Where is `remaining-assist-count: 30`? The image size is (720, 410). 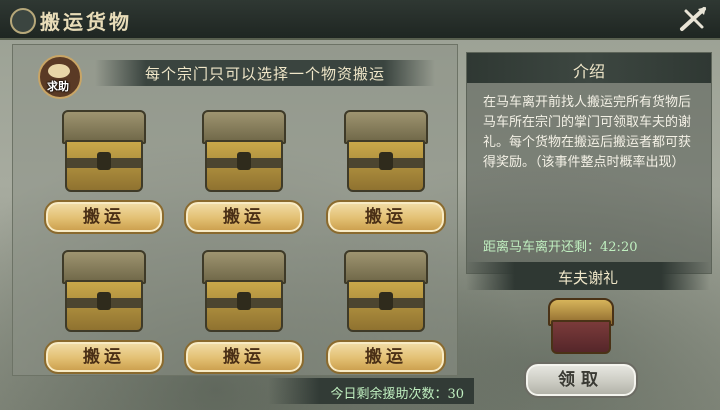 remaining-assist-count: 30 is located at coordinates (455, 394).